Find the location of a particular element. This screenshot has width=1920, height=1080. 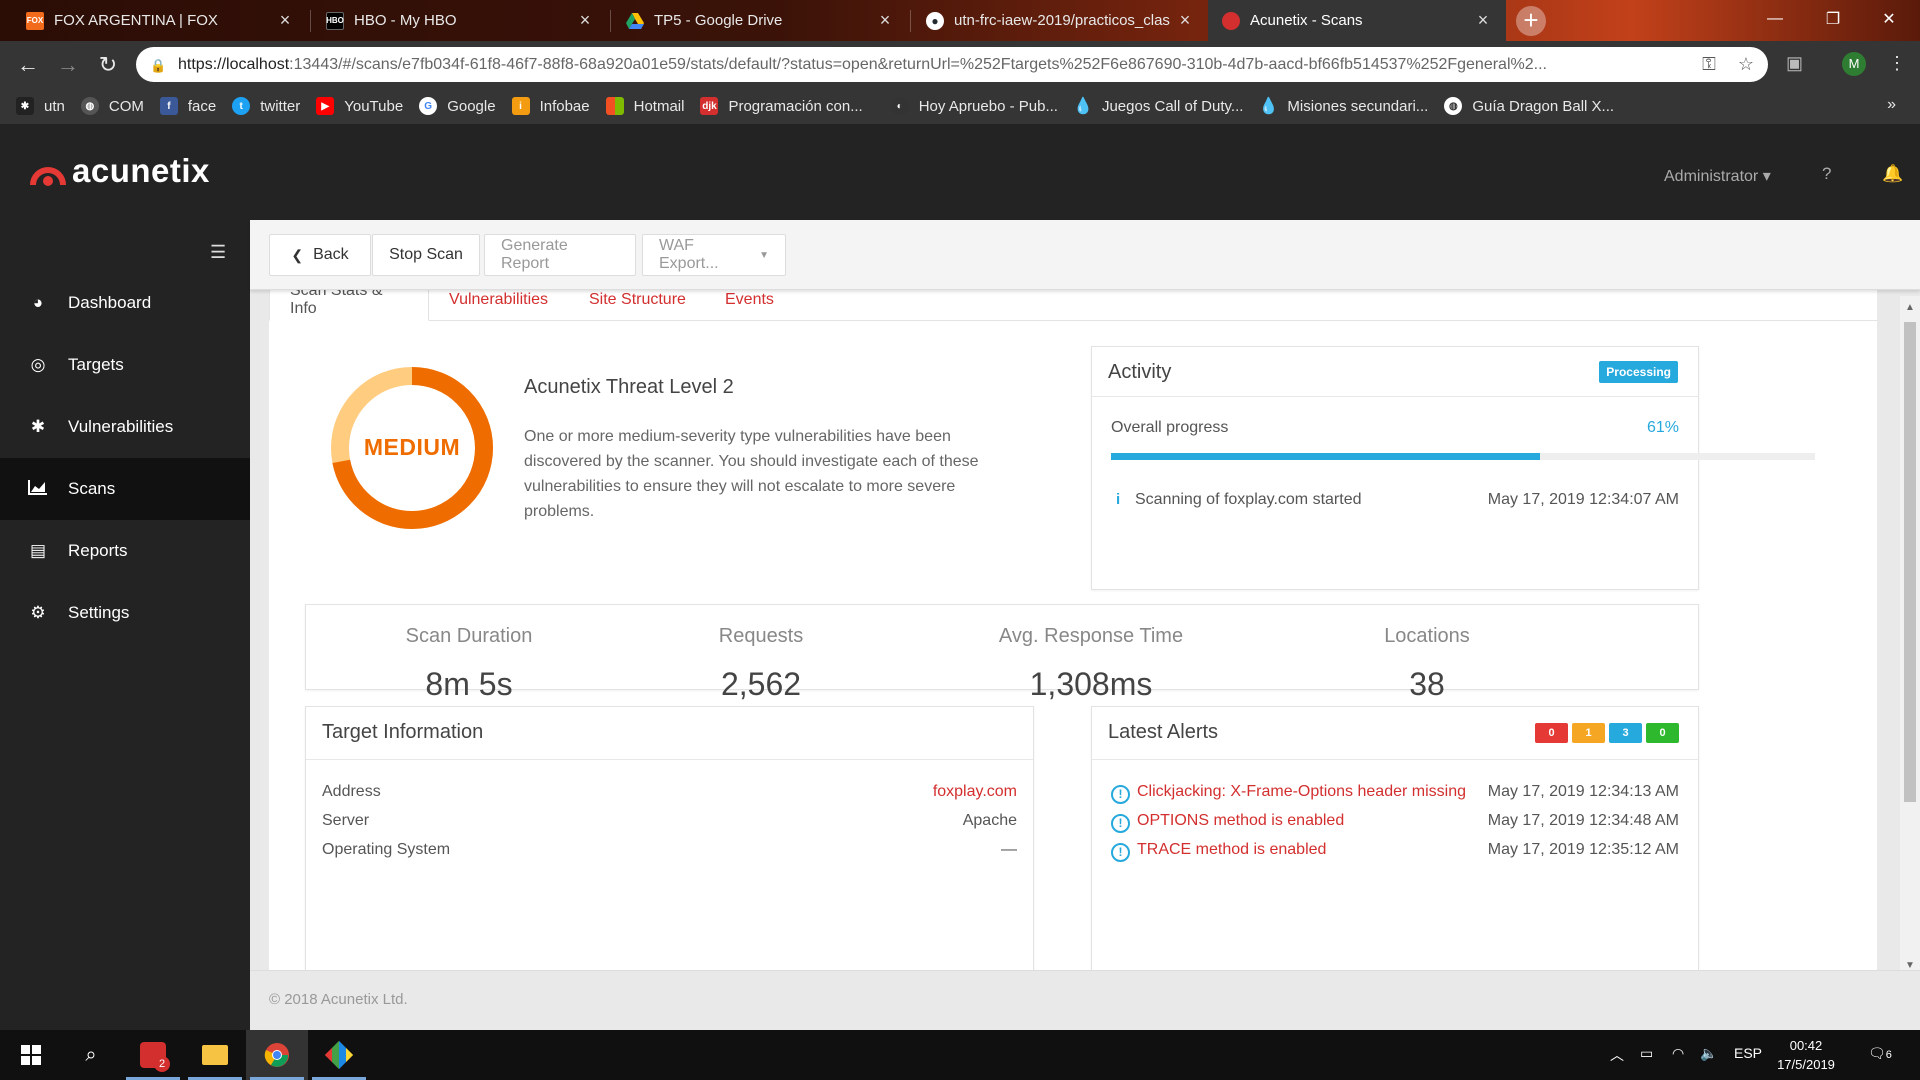

back-arrow-icon: ← is located at coordinates (28, 65).